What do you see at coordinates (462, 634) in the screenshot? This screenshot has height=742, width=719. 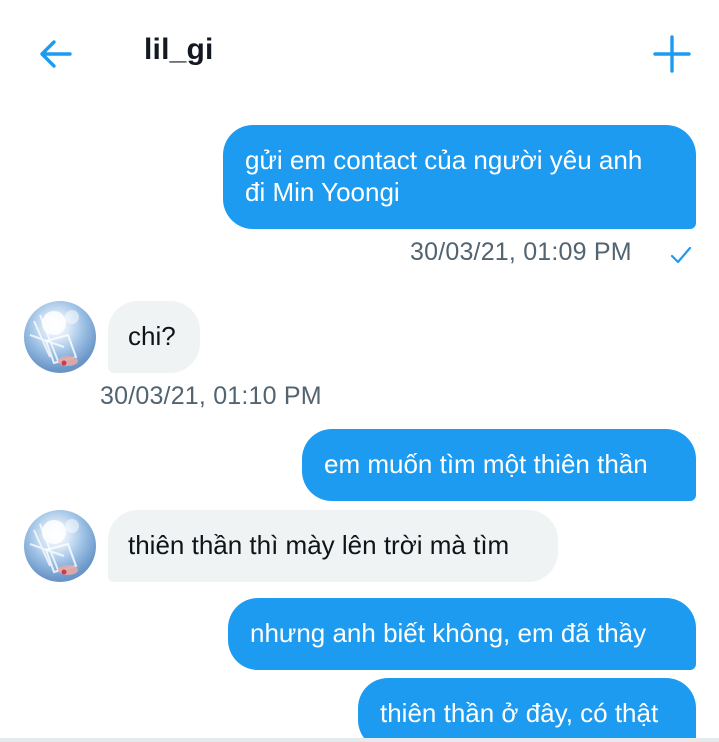 I see `message-bubble-outgoing: nhưng anh biết không, em đã thầy` at bounding box center [462, 634].